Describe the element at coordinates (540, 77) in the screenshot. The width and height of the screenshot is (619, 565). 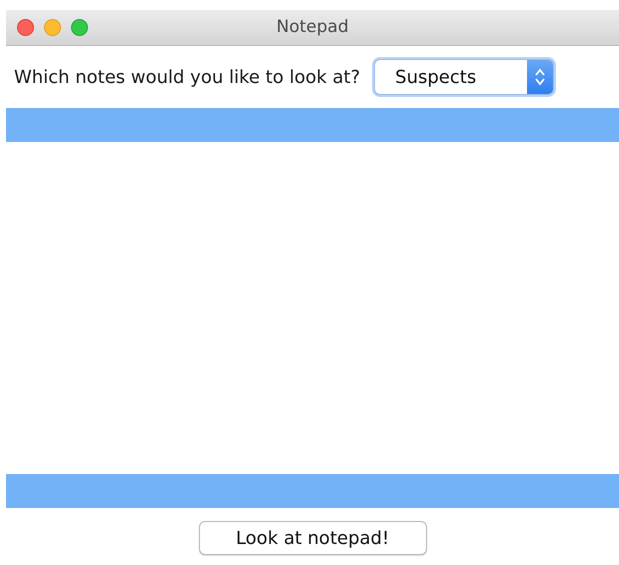
I see `updown-arrows-icon` at that location.